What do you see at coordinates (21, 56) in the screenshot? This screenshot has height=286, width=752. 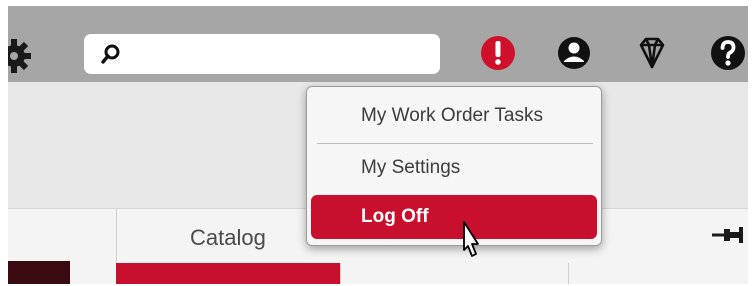 I see `gear-icon` at bounding box center [21, 56].